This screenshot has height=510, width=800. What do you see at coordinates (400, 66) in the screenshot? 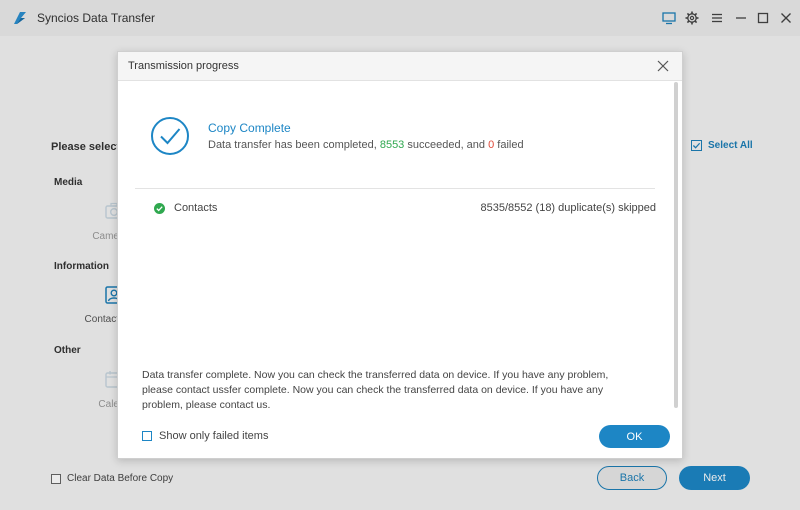
I see `dialog-header: Transmission progress` at bounding box center [400, 66].